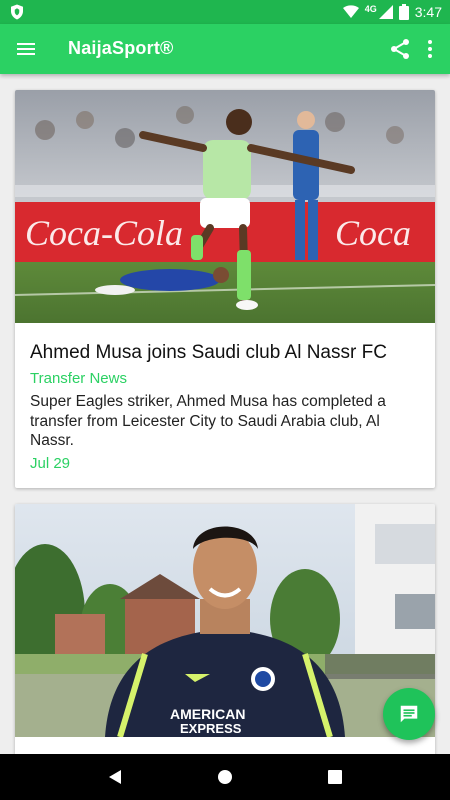 The image size is (450, 800). What do you see at coordinates (430, 49) in the screenshot?
I see `more-vert-icon` at bounding box center [430, 49].